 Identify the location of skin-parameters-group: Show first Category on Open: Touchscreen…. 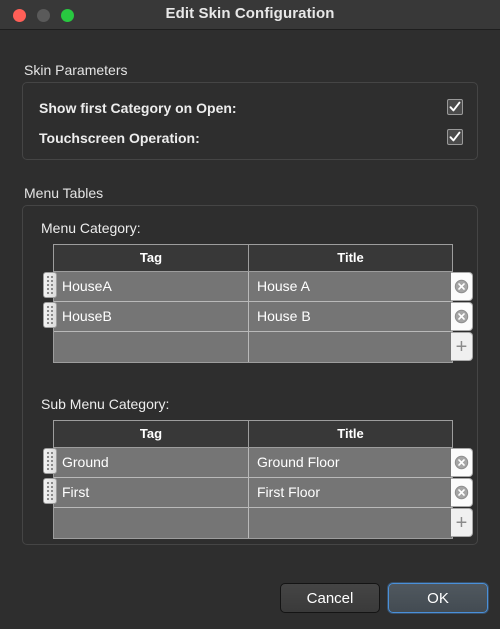
(250, 121).